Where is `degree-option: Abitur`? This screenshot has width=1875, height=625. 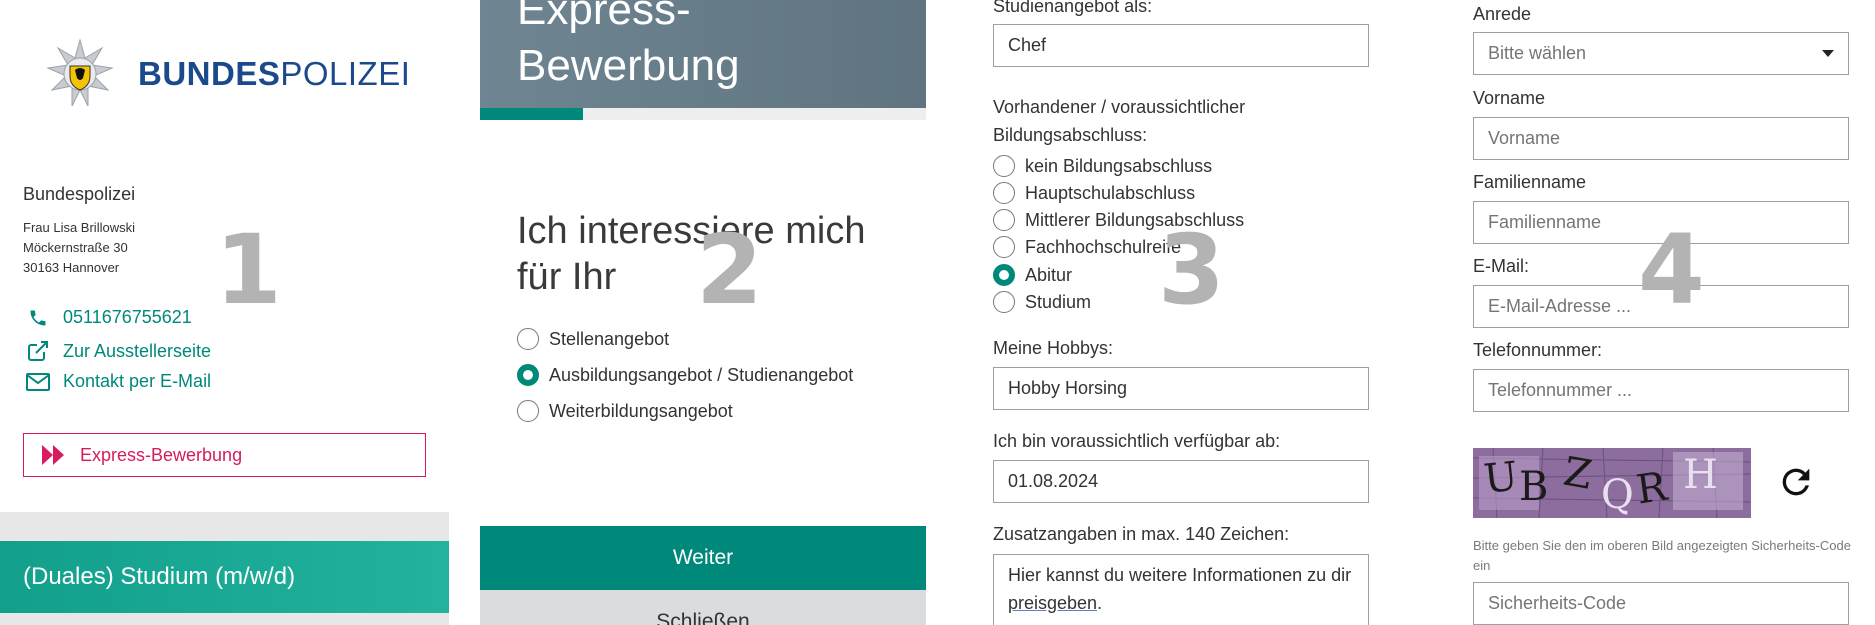
degree-option: Abitur is located at coordinates (1032, 275).